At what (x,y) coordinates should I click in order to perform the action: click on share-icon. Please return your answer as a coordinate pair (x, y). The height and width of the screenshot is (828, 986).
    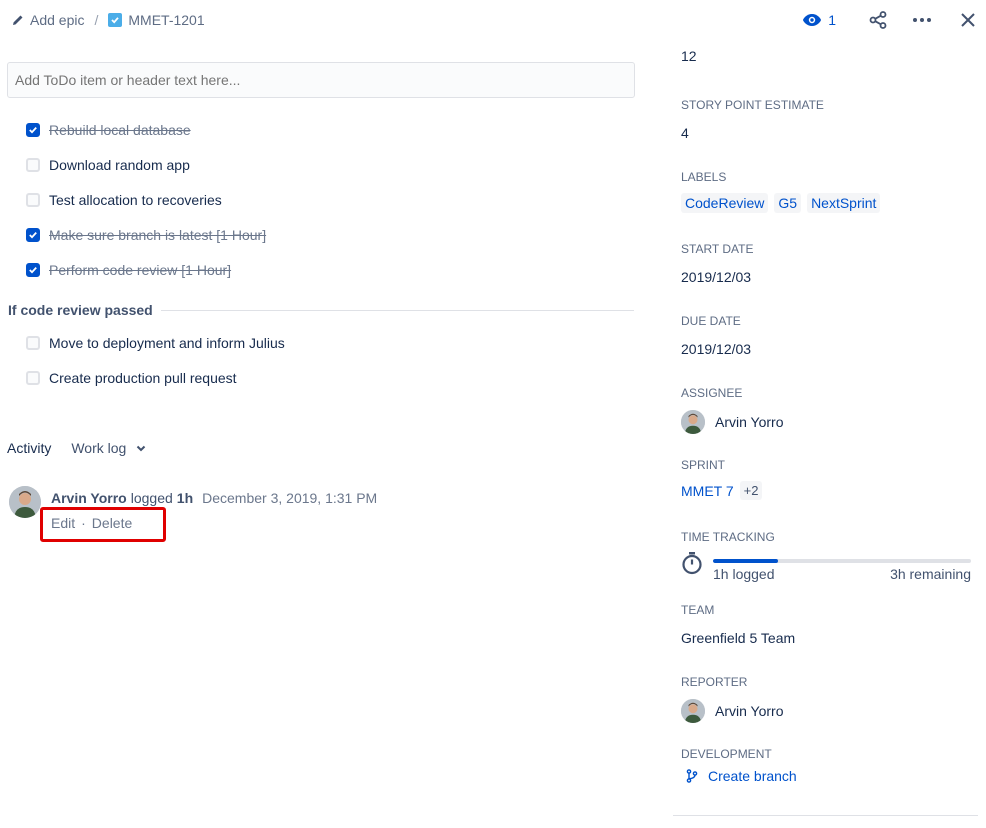
    Looking at the image, I should click on (878, 20).